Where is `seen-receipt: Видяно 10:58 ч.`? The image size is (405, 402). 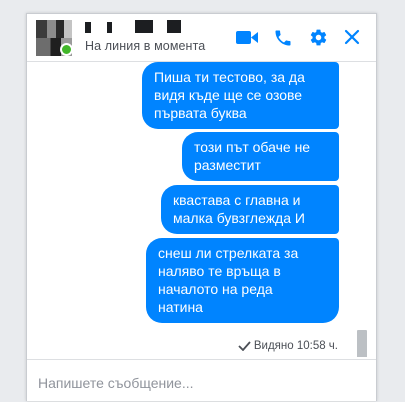 seen-receipt: Видяно 10:58 ч. is located at coordinates (288, 346).